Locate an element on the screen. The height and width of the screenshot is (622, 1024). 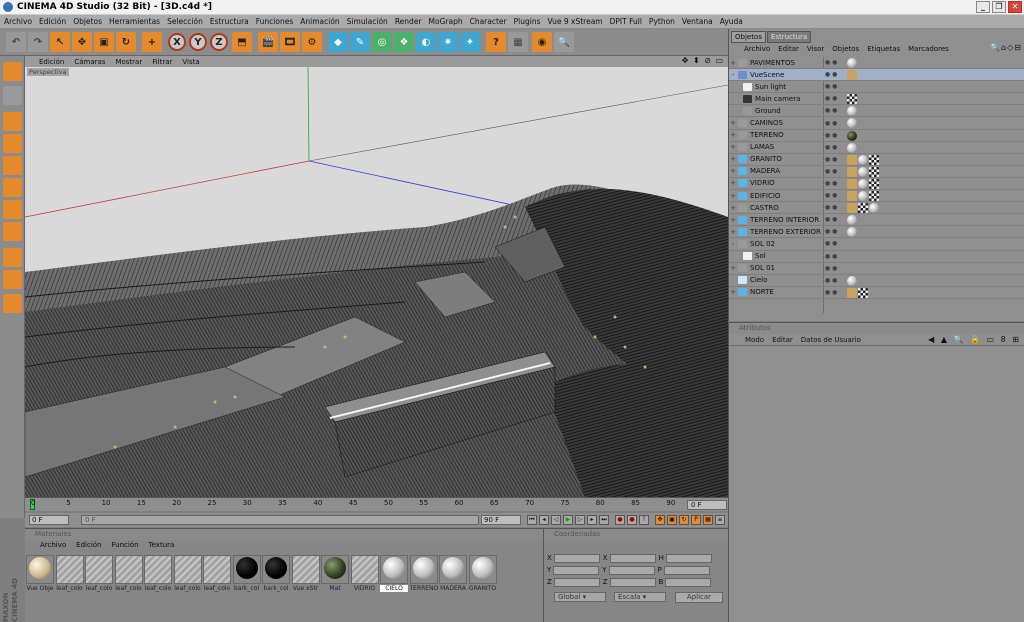
object-row: + CASTRO ● ● is located at coordinates (876, 208).